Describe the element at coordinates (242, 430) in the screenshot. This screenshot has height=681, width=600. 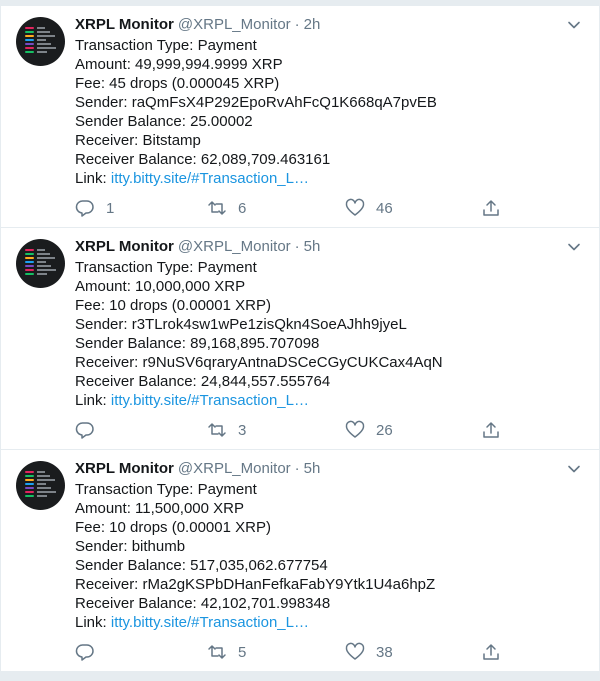
I see `retweet-count: 3` at that location.